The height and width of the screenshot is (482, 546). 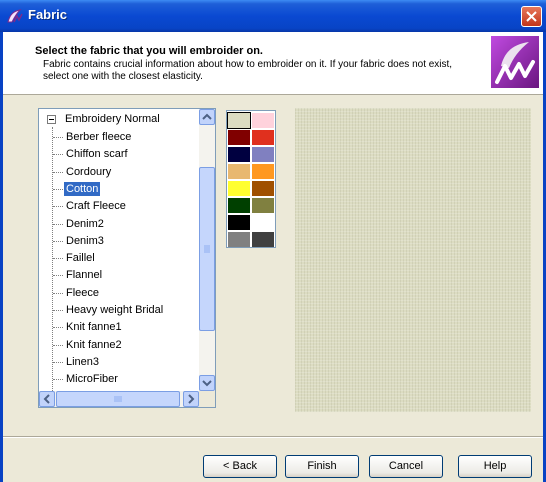 I want to click on tree-item: Linen3, so click(x=126, y=362).